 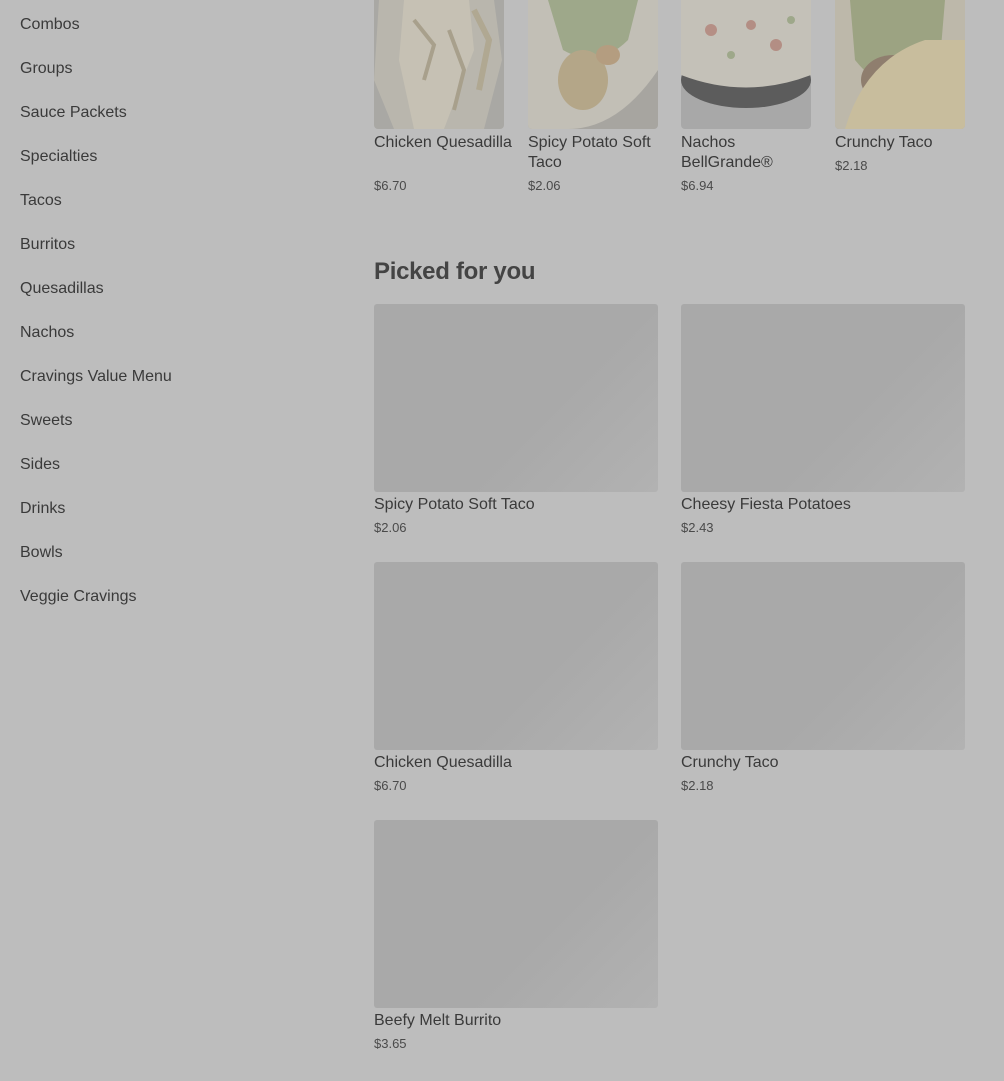 What do you see at coordinates (58, 157) in the screenshot?
I see `sidebar-item-specialties: Specialties` at bounding box center [58, 157].